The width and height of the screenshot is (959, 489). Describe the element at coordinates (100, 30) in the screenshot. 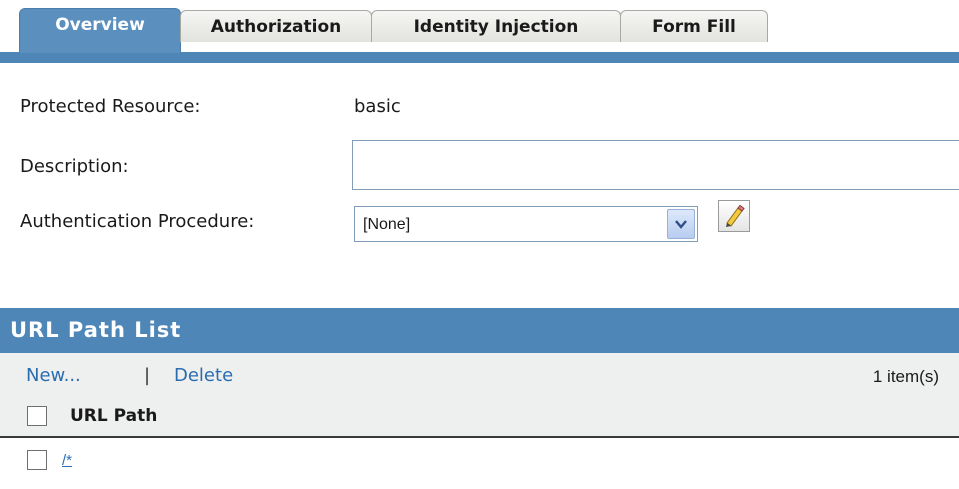

I see `tab-overview: Overview` at that location.